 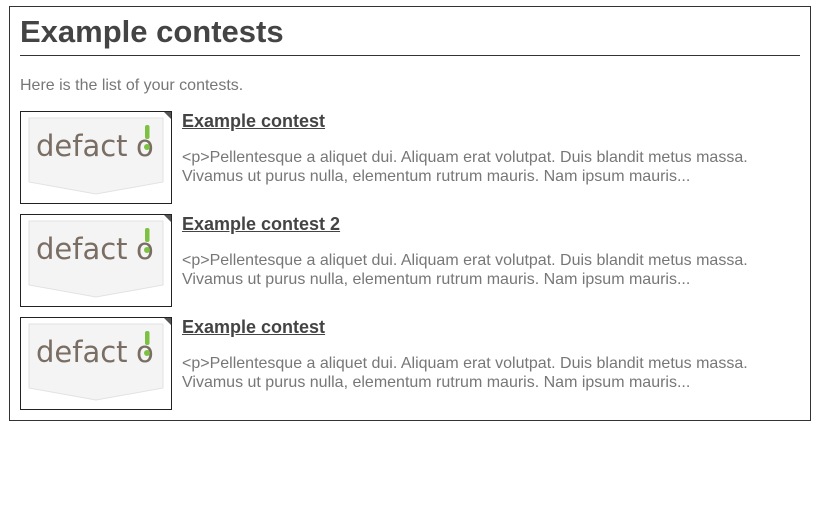 What do you see at coordinates (261, 224) in the screenshot?
I see `contest-title-link: Example contest 2` at bounding box center [261, 224].